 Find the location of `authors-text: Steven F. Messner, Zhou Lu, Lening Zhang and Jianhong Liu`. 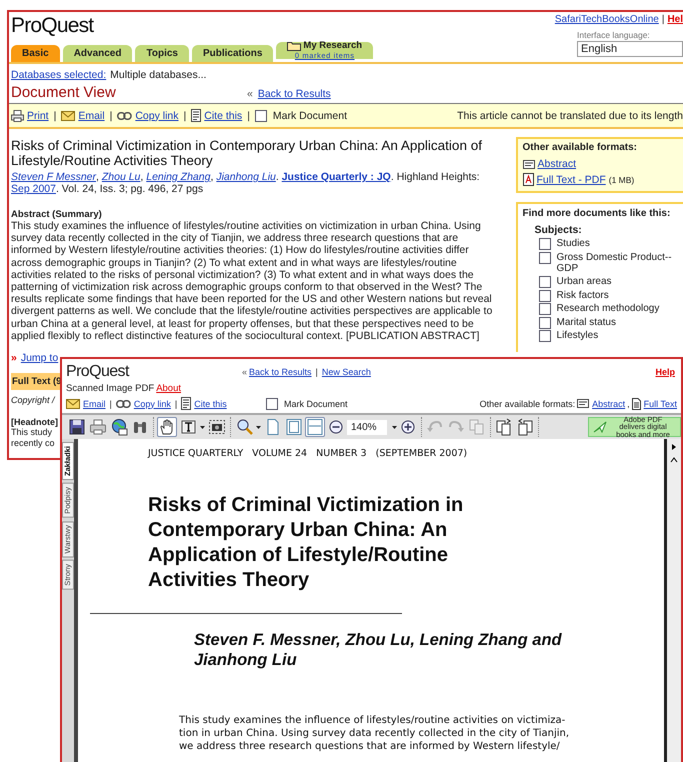

authors-text: Steven F. Messner, Zhou Lu, Lening Zhang and Jianhong Liu is located at coordinates (378, 650).